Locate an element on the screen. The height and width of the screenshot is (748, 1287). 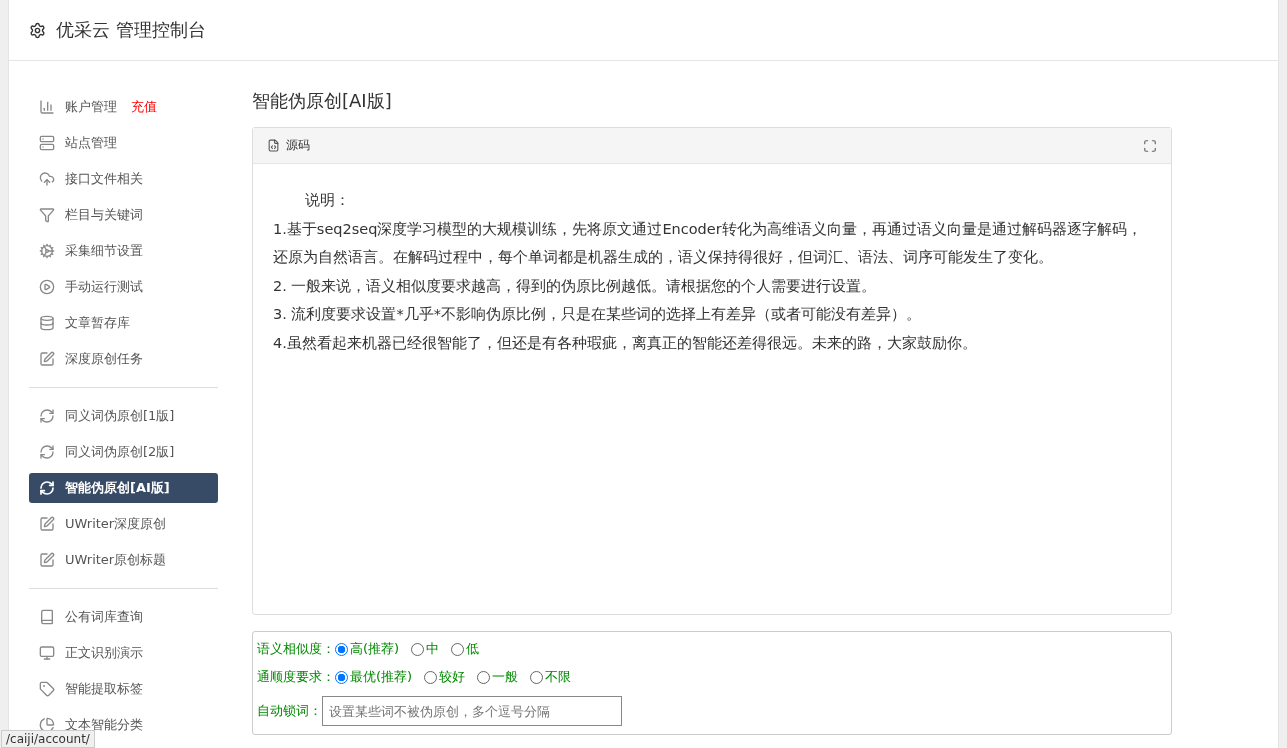
sidebar-item: 深度原创任务 is located at coordinates (123, 359).